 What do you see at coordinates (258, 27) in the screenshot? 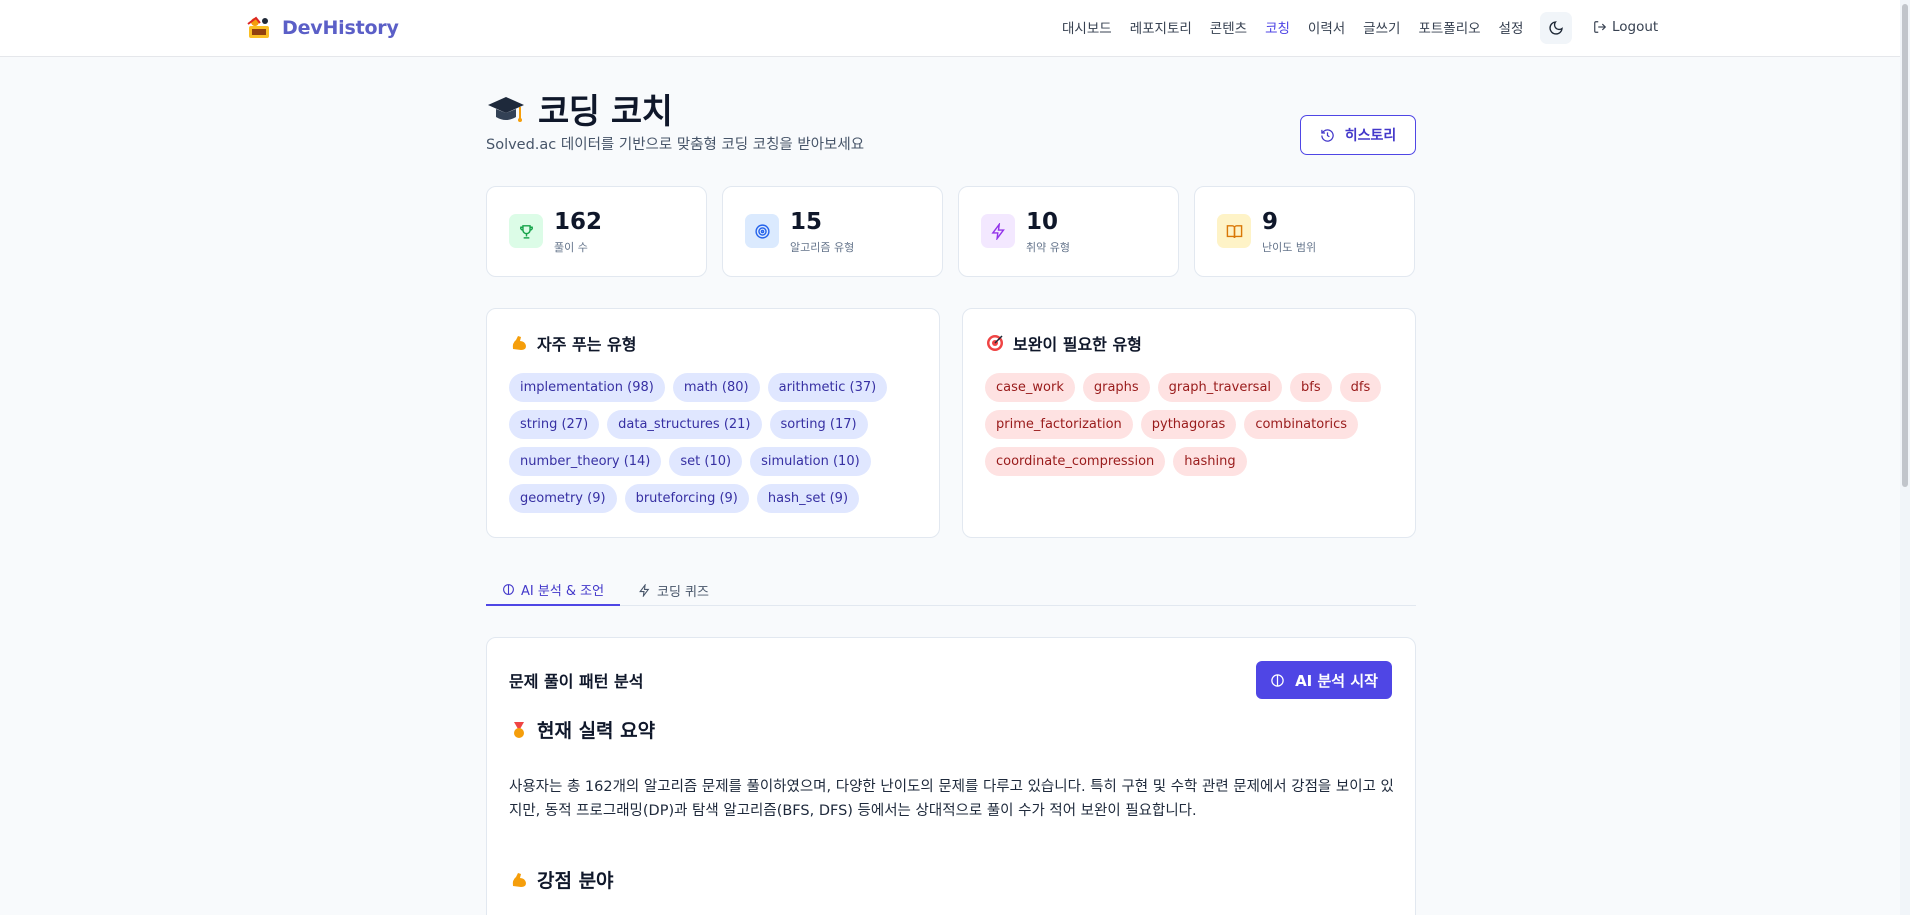
I see `devhistory-logo-icon` at bounding box center [258, 27].